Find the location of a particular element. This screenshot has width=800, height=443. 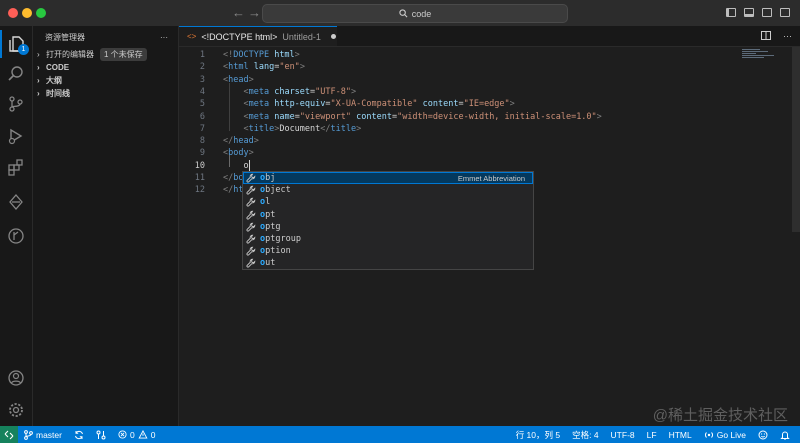

encoding-status: UTF-8 is located at coordinates (623, 435).